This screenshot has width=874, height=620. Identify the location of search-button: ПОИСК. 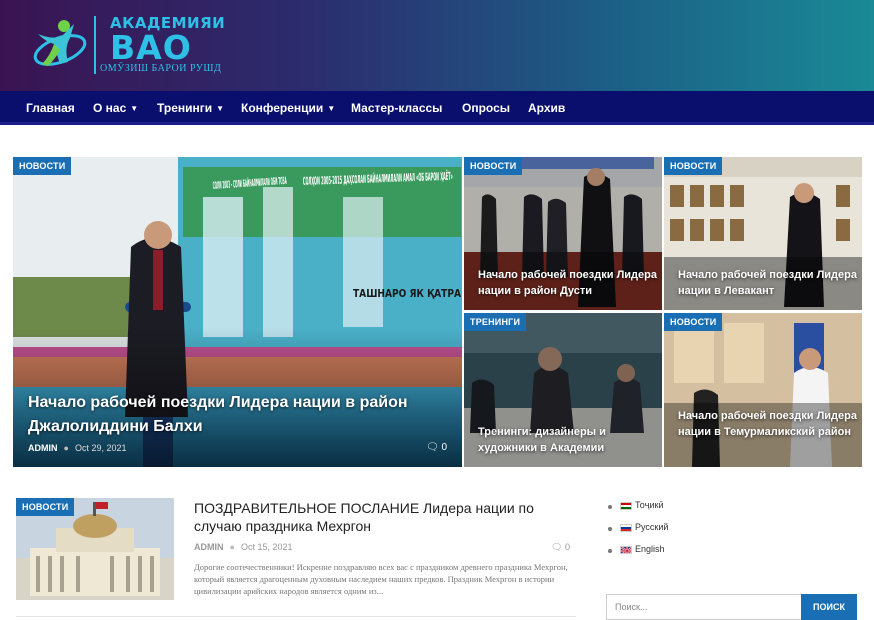
(829, 607).